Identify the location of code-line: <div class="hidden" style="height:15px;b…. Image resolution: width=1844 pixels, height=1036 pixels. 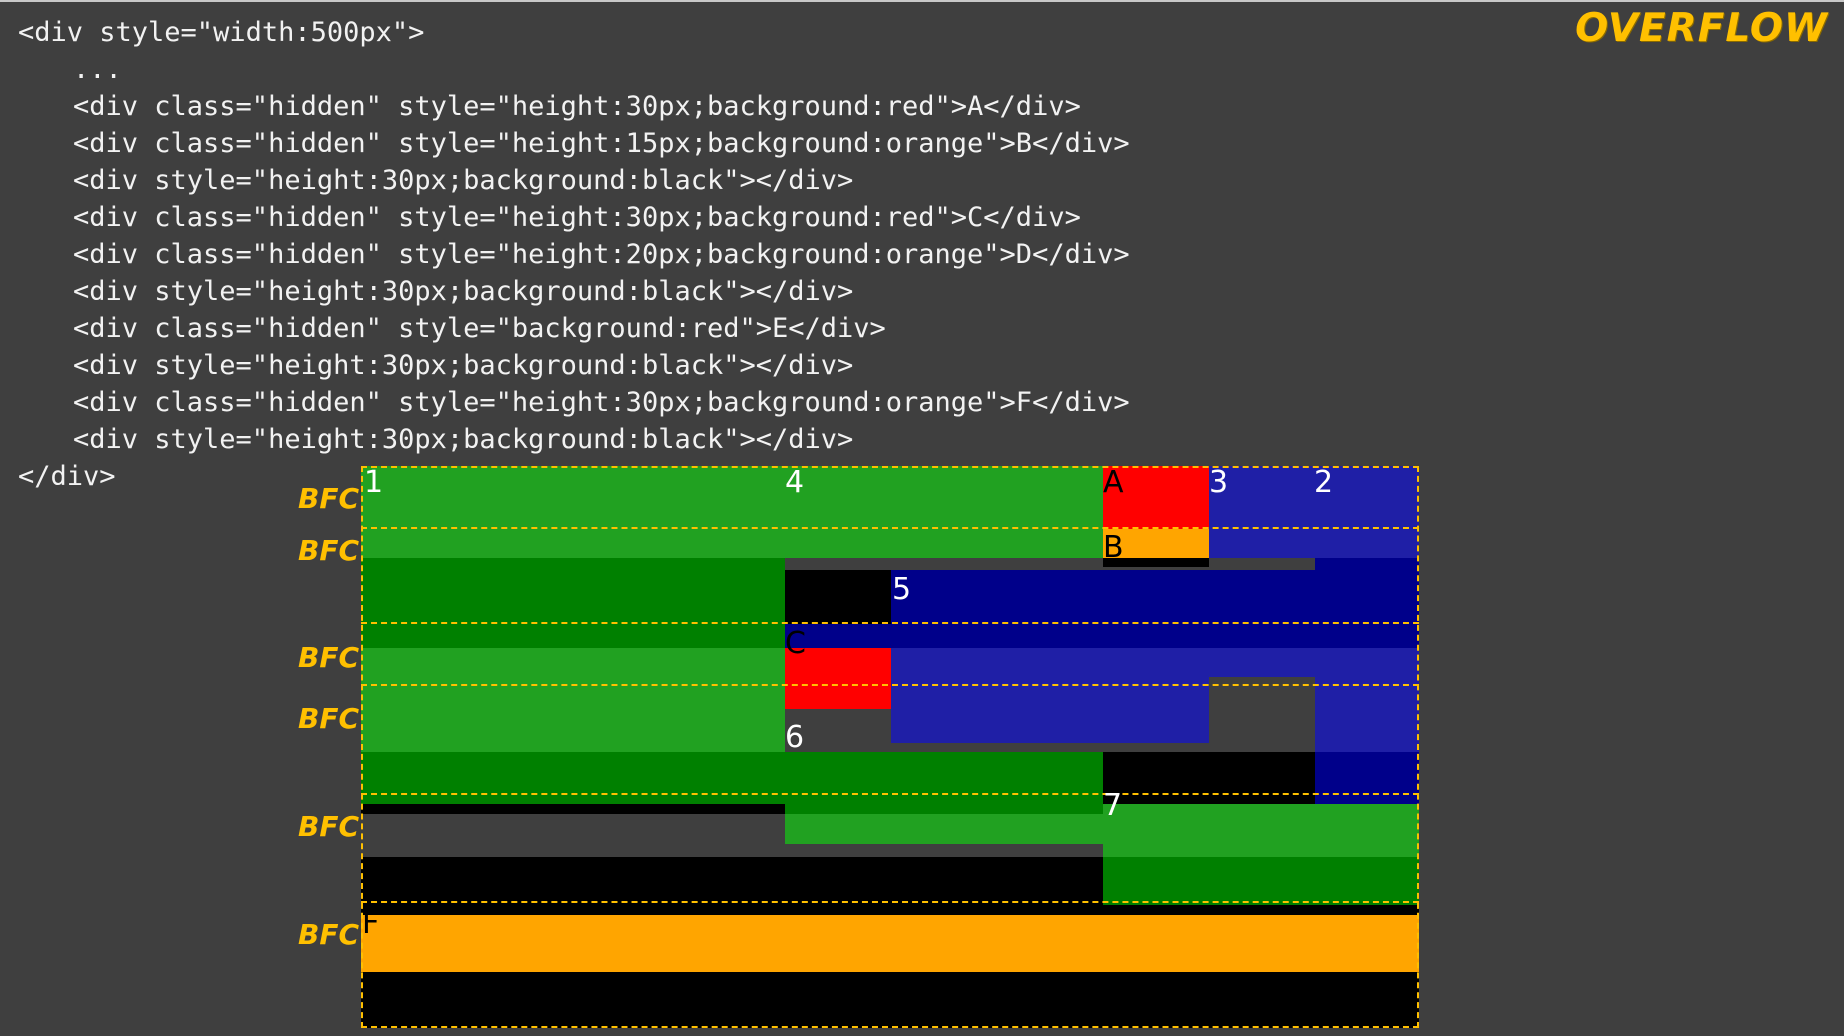
(601, 143).